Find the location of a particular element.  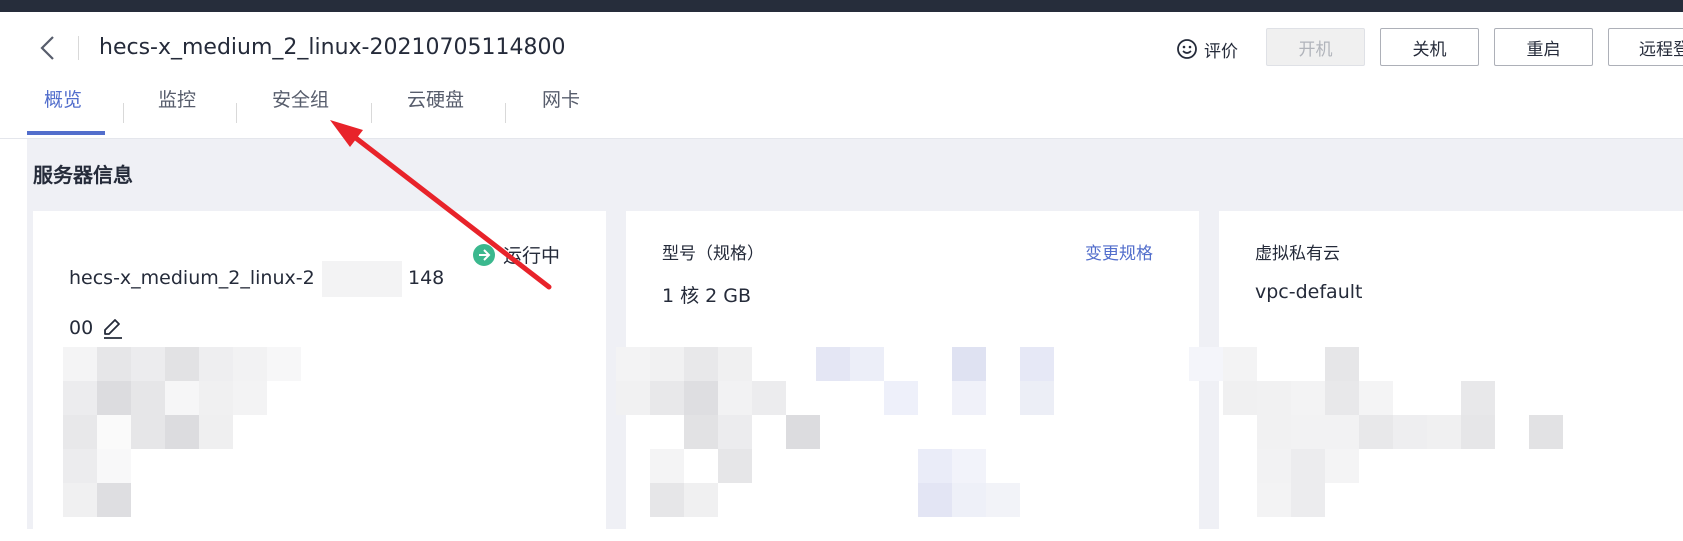

rate-label: 评价 is located at coordinates (1221, 51).